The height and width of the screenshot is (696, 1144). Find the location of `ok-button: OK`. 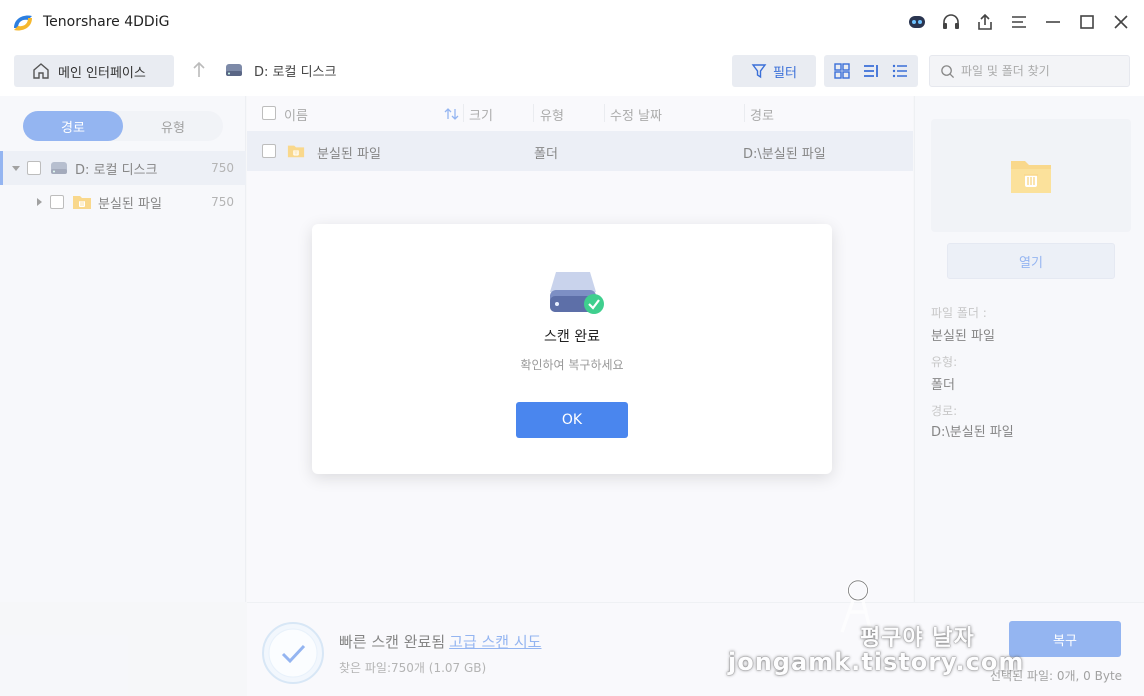

ok-button: OK is located at coordinates (572, 420).